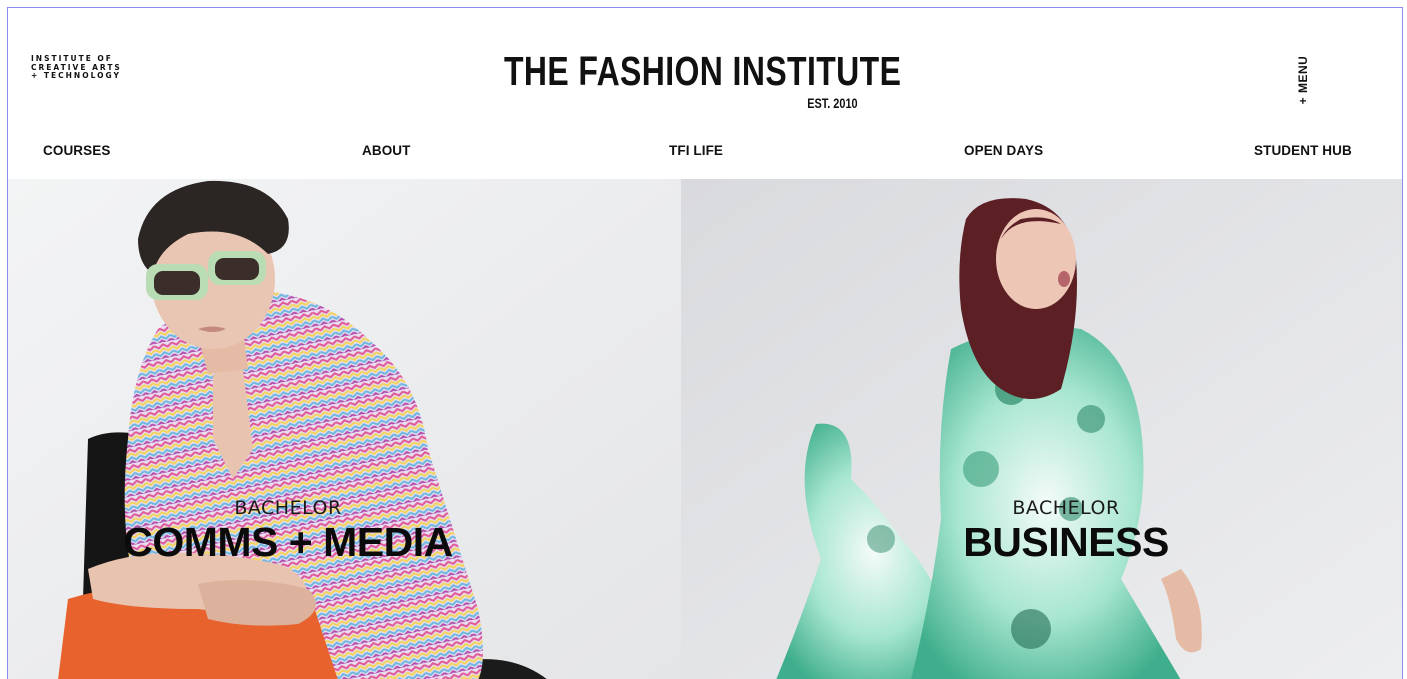 This screenshot has height=679, width=1407. I want to click on institute-tagline: INSTITUTE OF CREATIVE ARTS + TECHNOLOGY, so click(76, 67).